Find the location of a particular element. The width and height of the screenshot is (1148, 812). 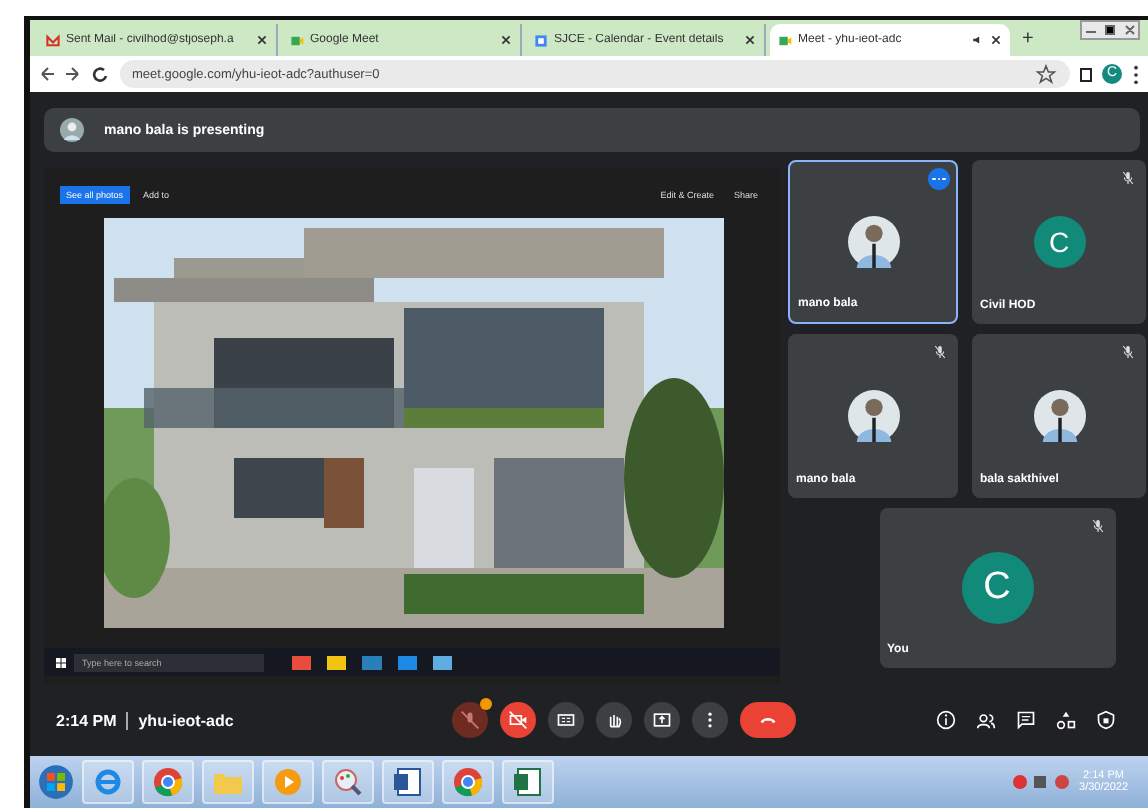

mic-button is located at coordinates (470, 720).